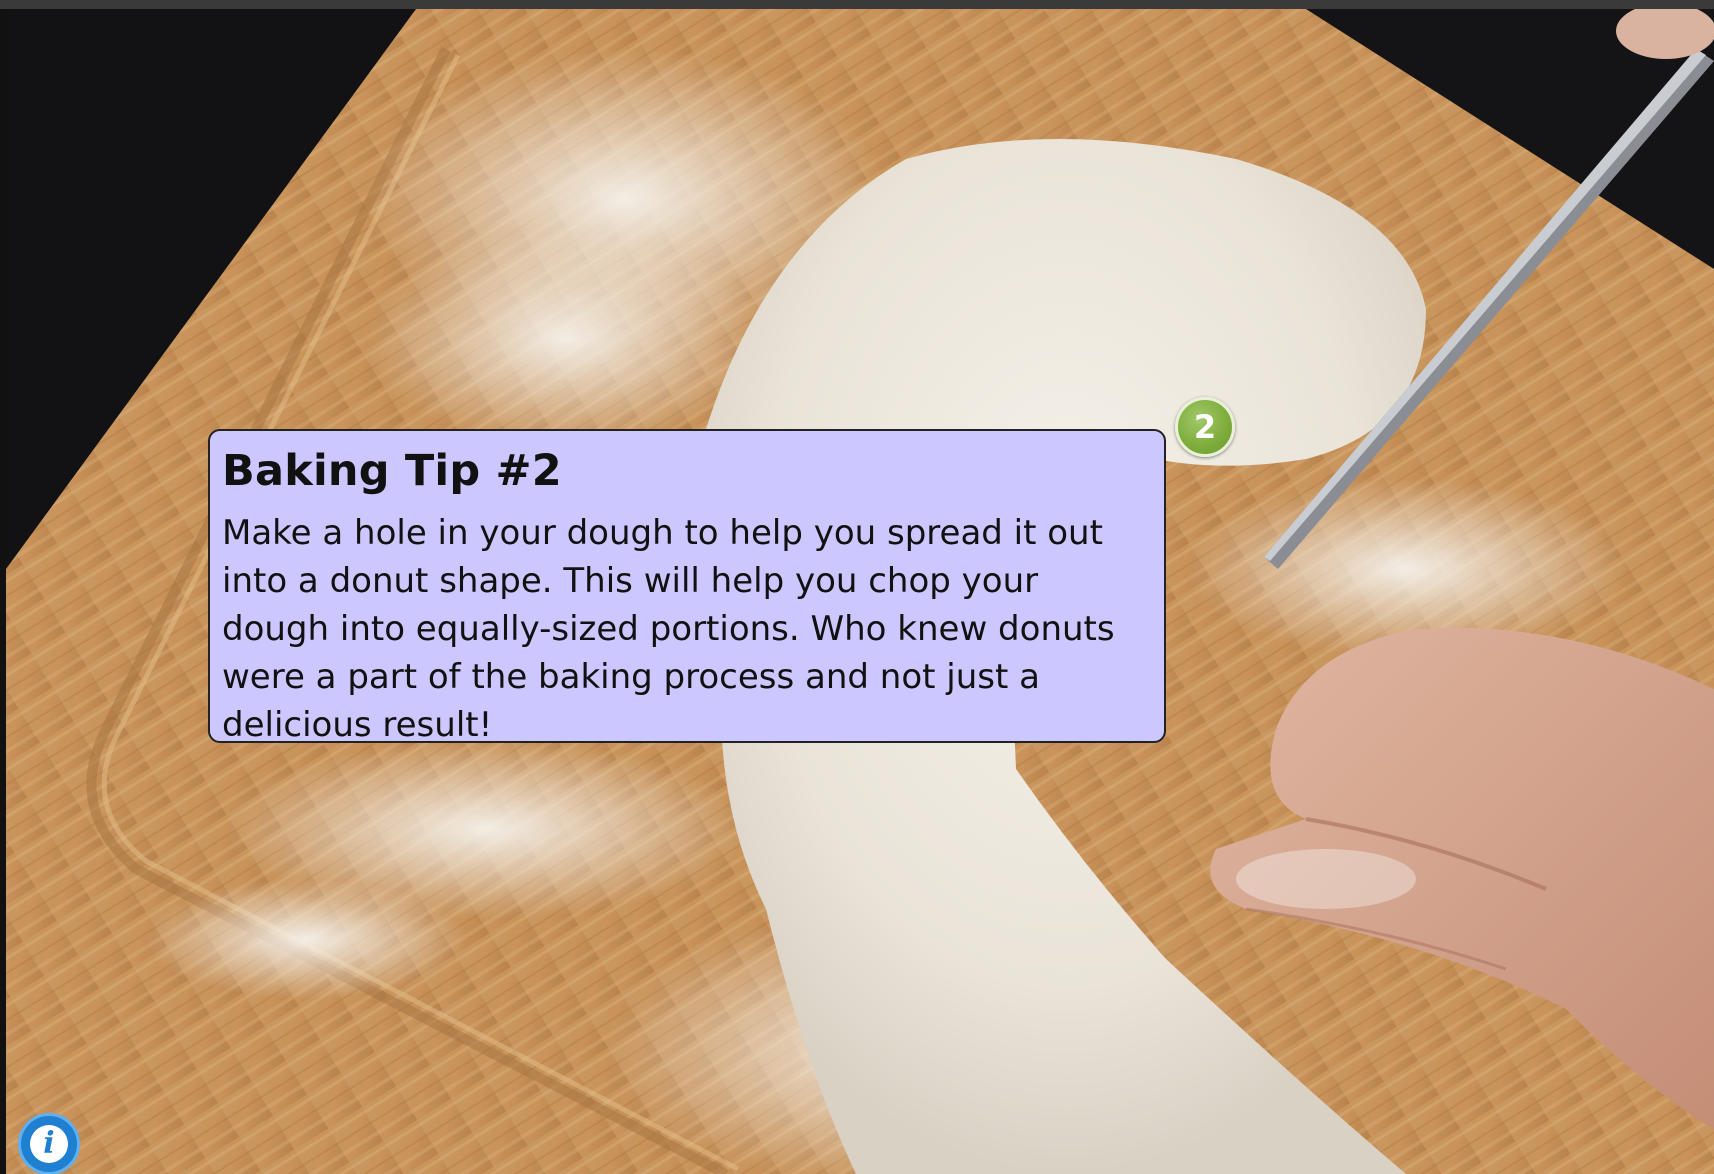 Image resolution: width=1714 pixels, height=1174 pixels. What do you see at coordinates (1205, 427) in the screenshot?
I see `hotspot-marker-2: 2` at bounding box center [1205, 427].